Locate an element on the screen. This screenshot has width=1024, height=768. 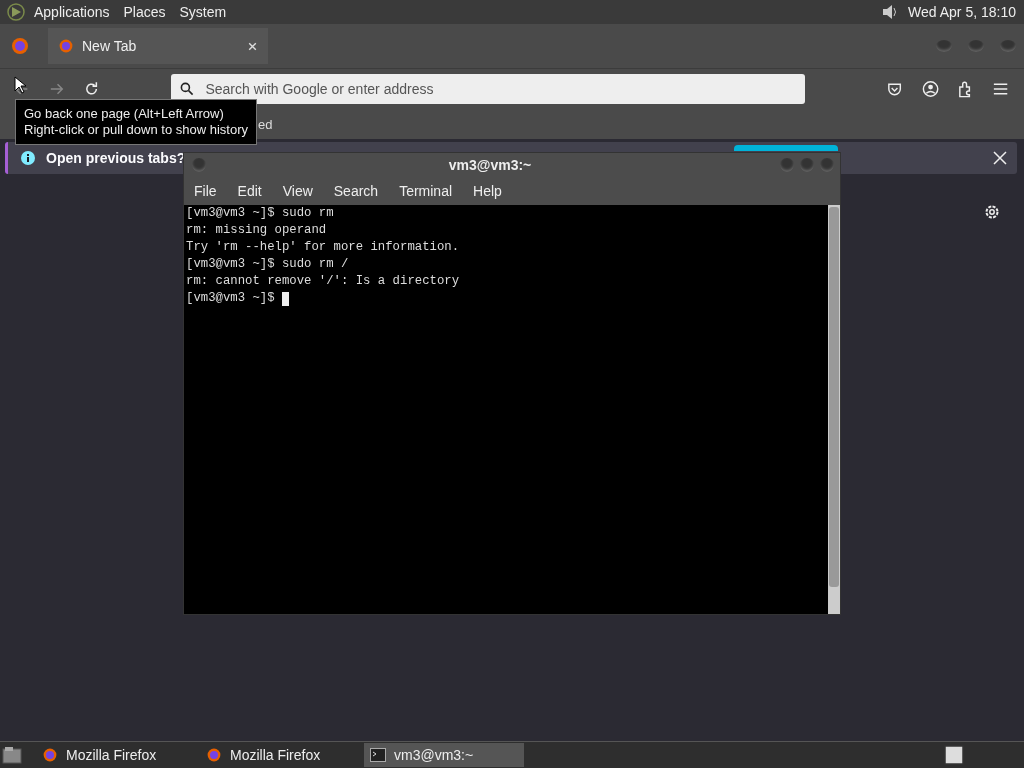
menu-item: File is located at coordinates (205, 191).